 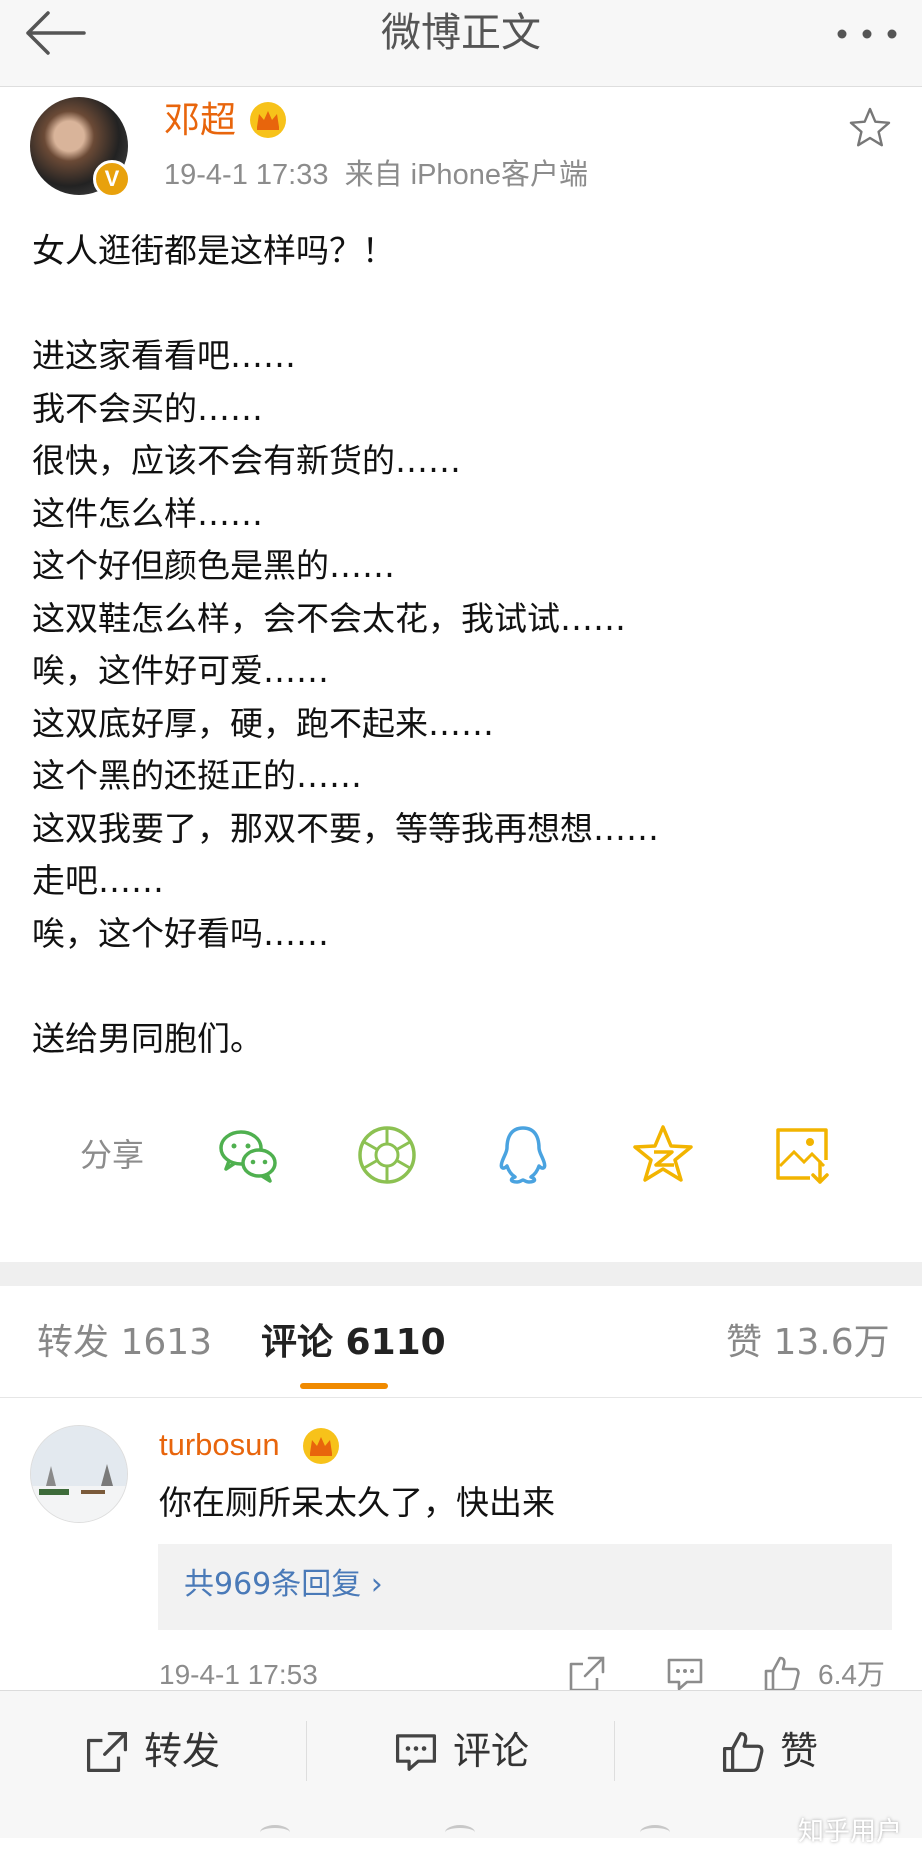 What do you see at coordinates (147, 1038) in the screenshot?
I see `post-line: 送给男同胞们。` at bounding box center [147, 1038].